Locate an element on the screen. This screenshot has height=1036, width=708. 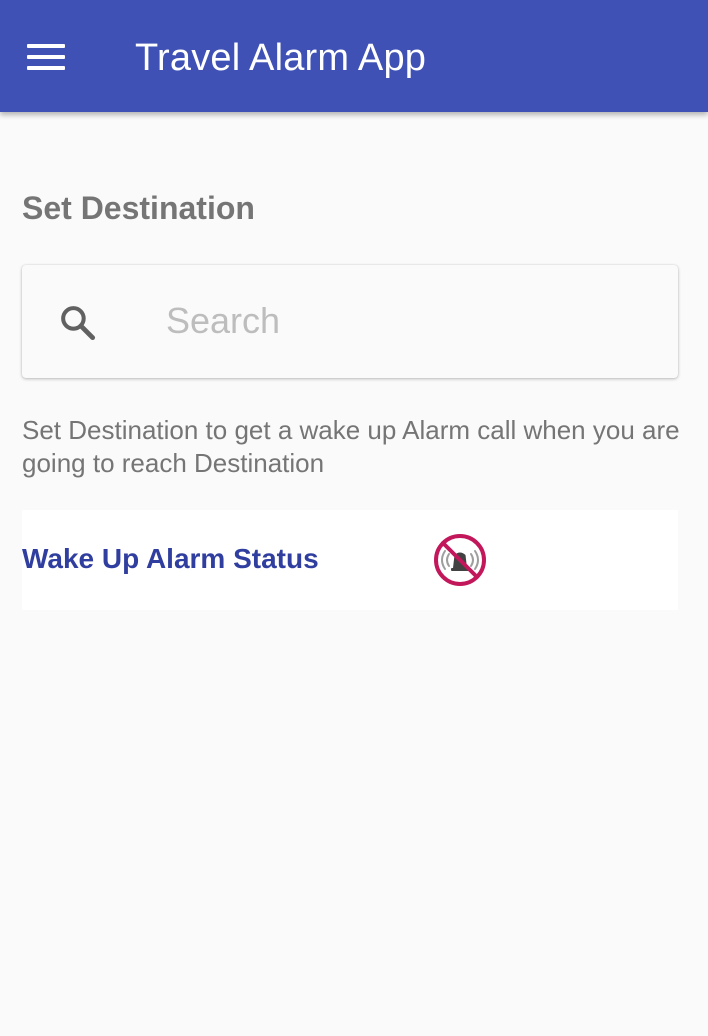
search-bar is located at coordinates (350, 321).